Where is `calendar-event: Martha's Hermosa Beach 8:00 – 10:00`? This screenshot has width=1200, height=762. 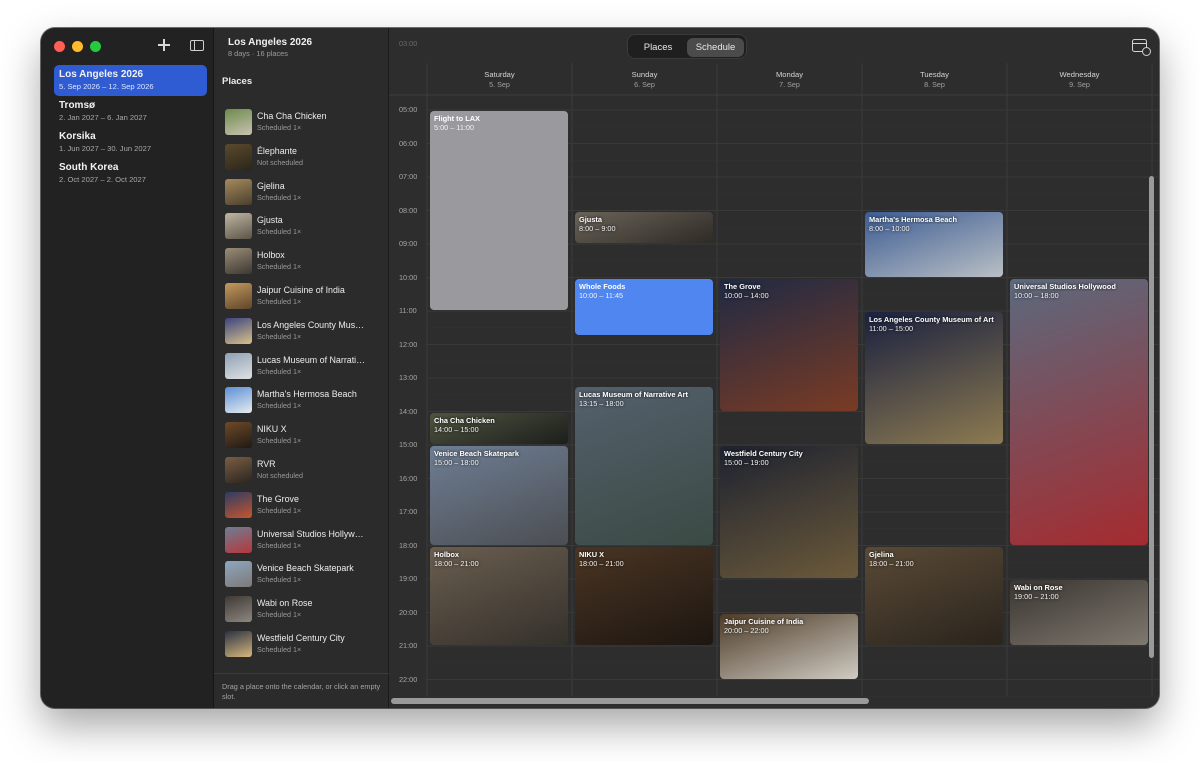
calendar-event: Martha's Hermosa Beach 8:00 – 10:00 is located at coordinates (934, 244).